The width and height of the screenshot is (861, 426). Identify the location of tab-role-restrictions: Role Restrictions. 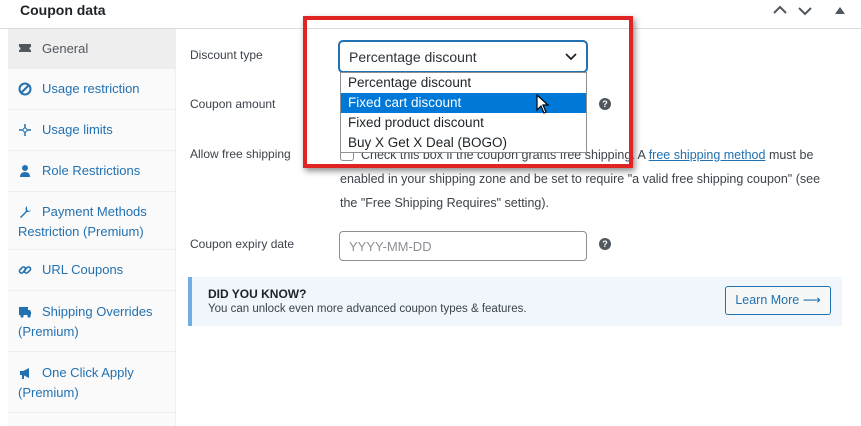
(92, 171).